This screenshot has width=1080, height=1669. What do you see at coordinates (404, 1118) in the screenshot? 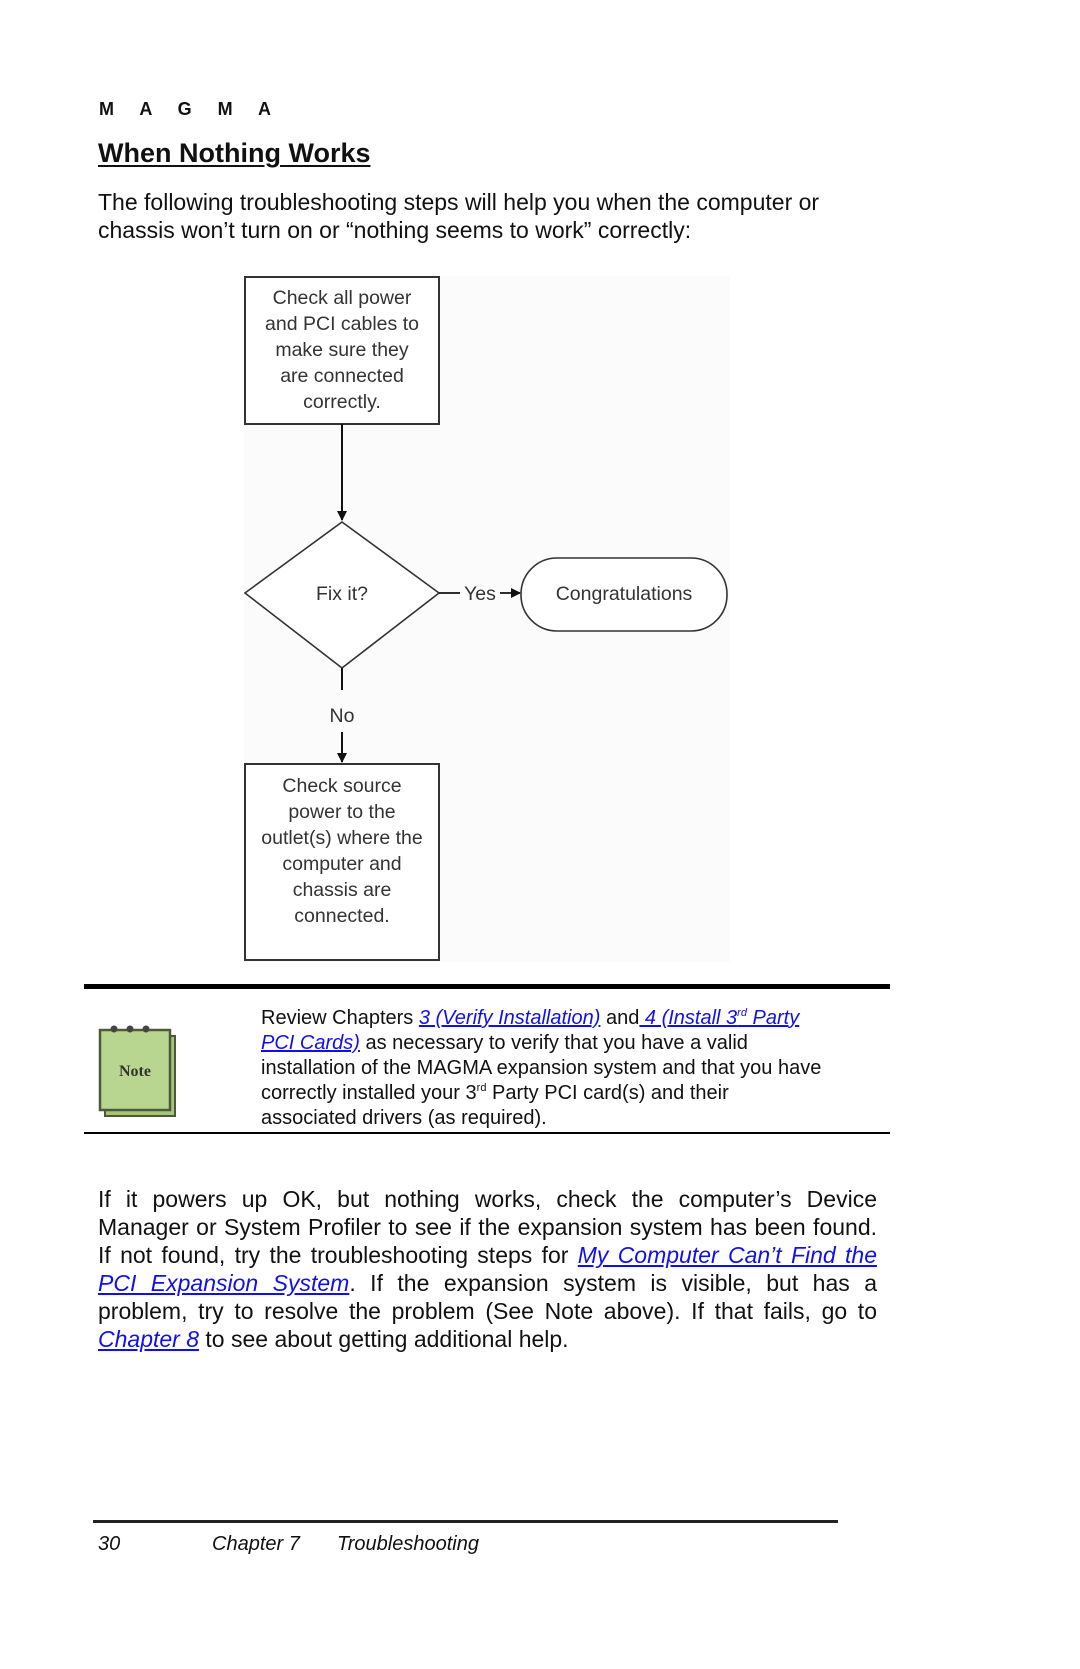
I see `note-line: associated drivers (as required).` at bounding box center [404, 1118].